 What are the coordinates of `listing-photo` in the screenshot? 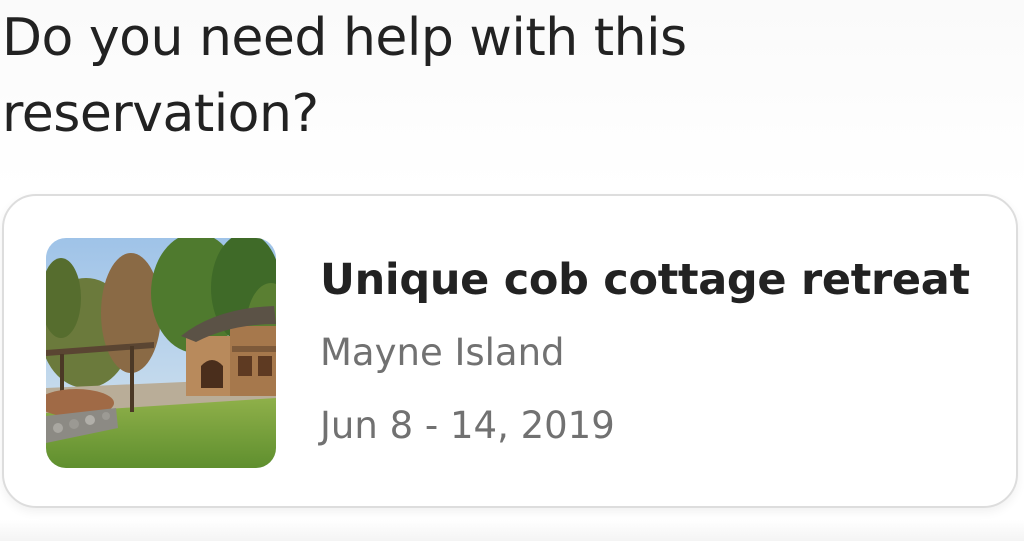 It's located at (161, 353).